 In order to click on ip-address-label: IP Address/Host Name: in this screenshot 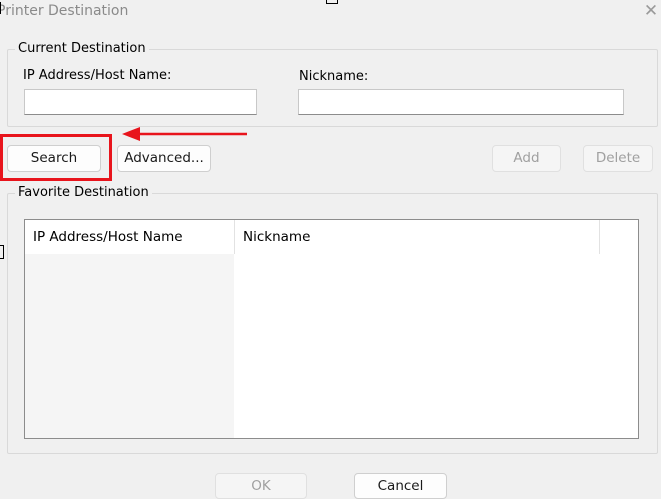, I will do `click(97, 75)`.